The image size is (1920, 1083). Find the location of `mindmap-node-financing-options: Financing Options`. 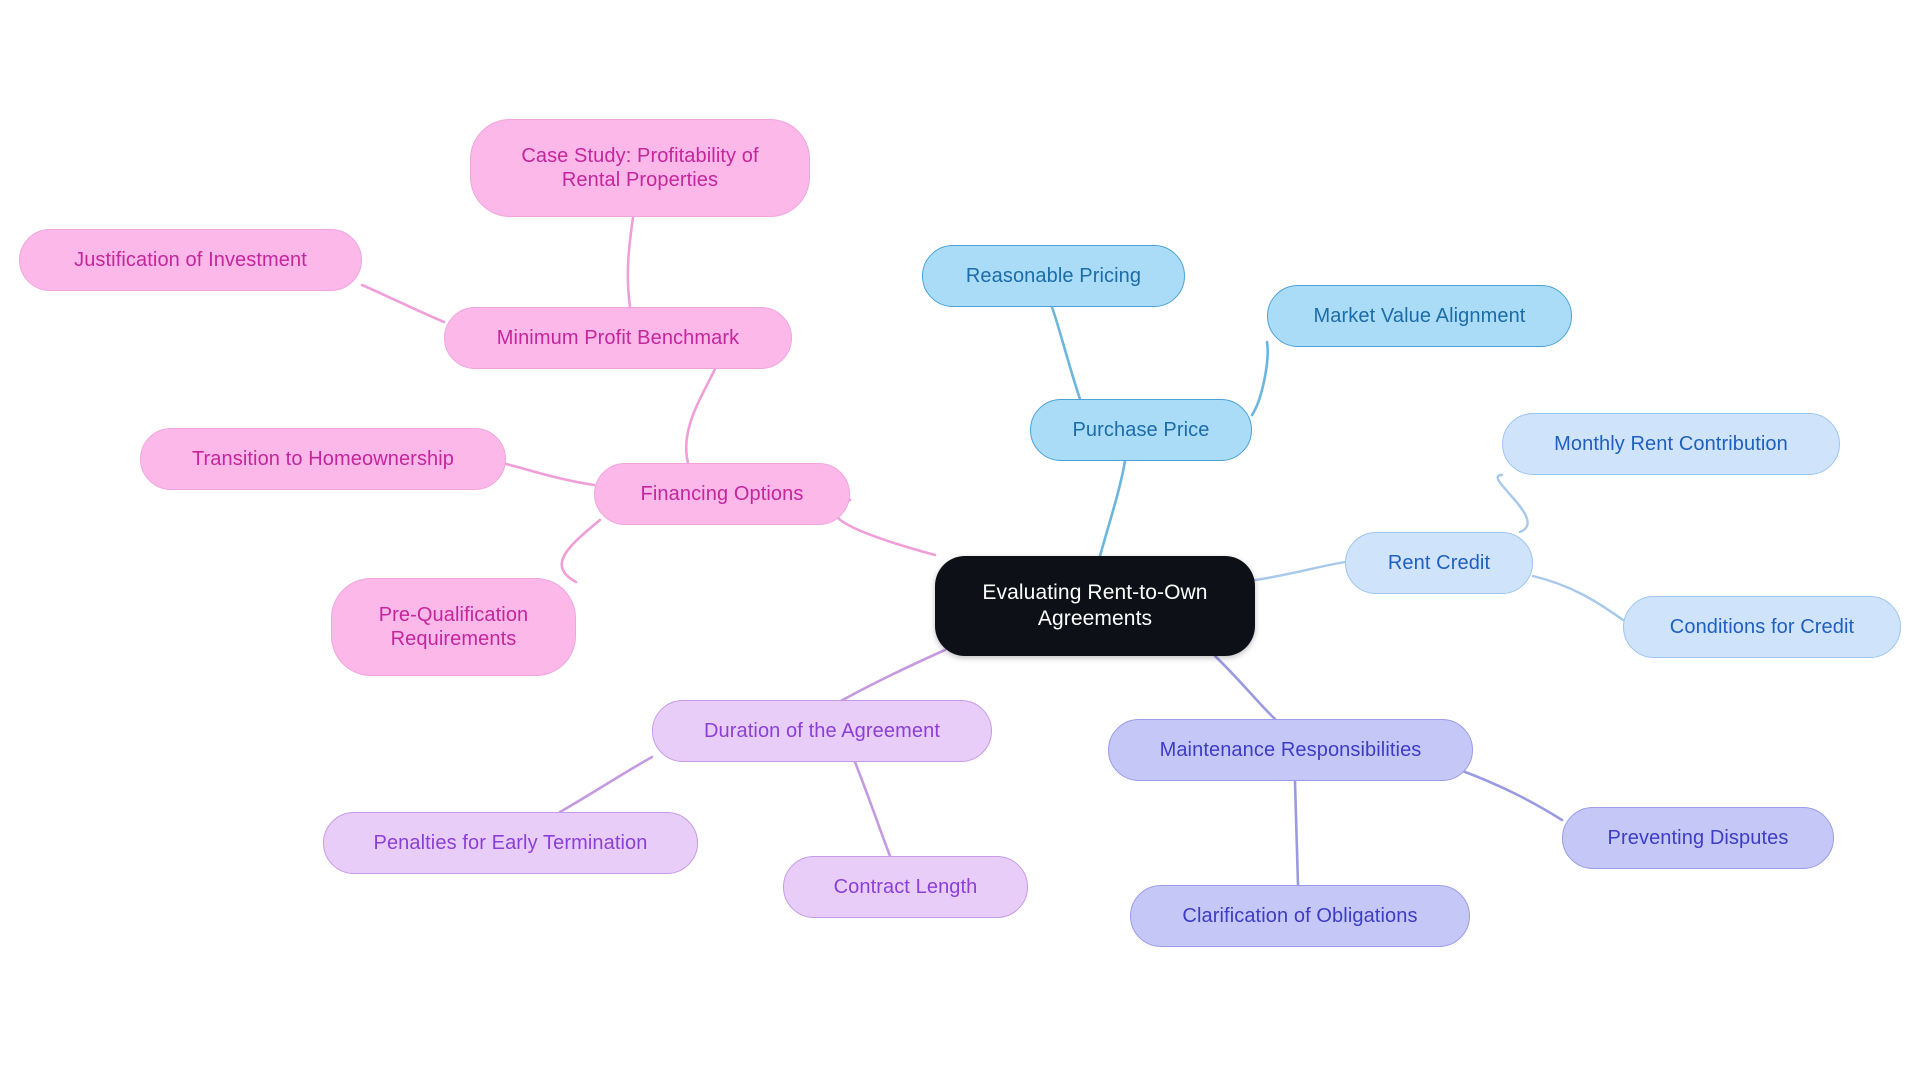

mindmap-node-financing-options: Financing Options is located at coordinates (722, 494).